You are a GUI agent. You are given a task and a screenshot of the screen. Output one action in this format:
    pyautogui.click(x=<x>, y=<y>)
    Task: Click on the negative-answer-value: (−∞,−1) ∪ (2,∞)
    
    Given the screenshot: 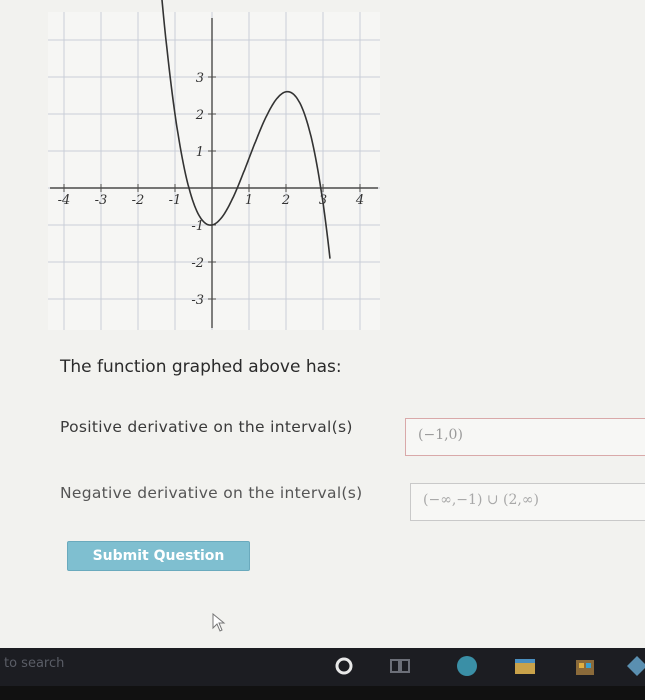 What is the action you would take?
    pyautogui.click(x=481, y=500)
    